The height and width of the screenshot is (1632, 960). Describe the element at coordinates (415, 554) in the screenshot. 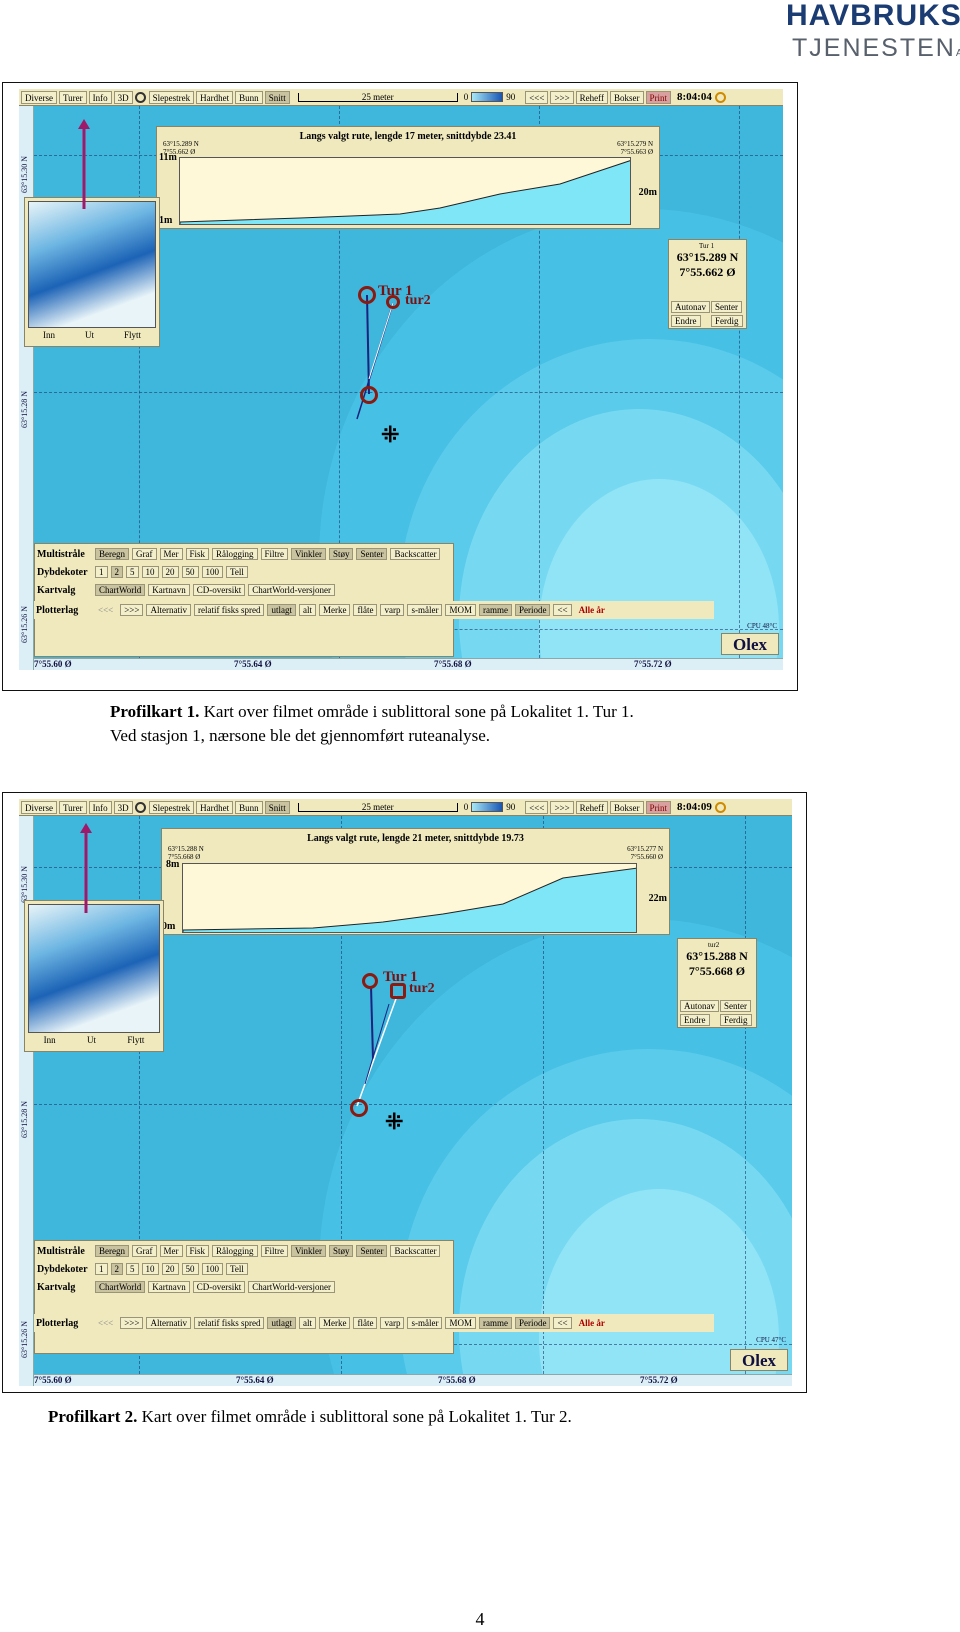

I see `multi-btn: Backscatter` at that location.